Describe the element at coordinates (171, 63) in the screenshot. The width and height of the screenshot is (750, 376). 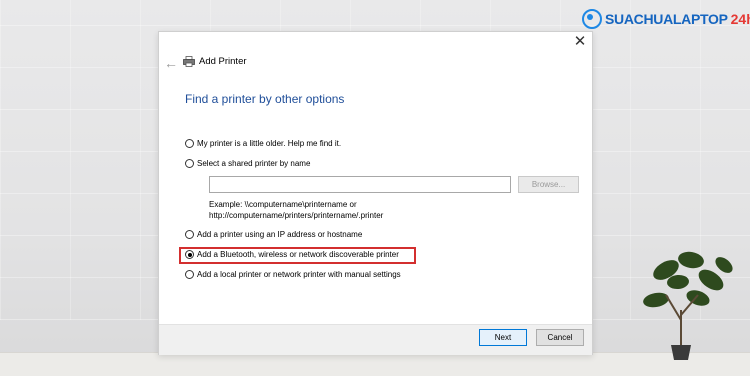
I see `back-arrow-icon: ←` at that location.